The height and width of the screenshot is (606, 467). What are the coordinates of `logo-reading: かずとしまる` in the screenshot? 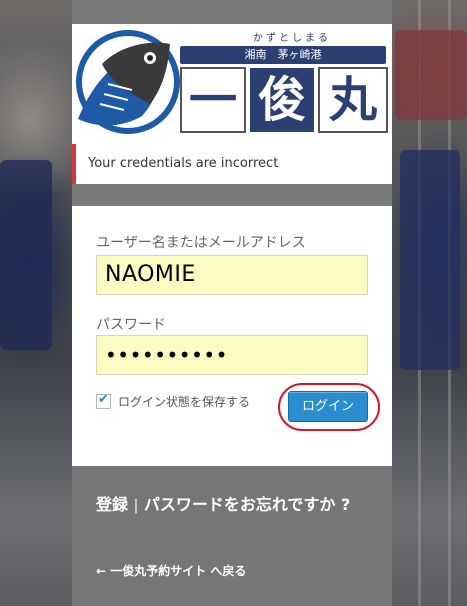 It's located at (292, 38).